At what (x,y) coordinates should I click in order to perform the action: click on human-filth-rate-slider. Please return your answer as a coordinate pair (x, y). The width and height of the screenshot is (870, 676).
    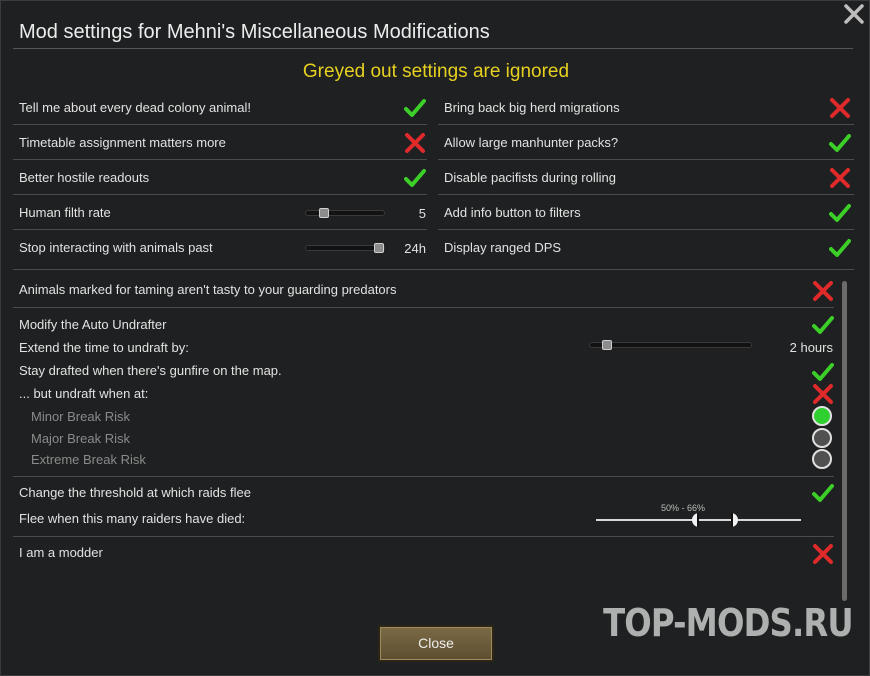
    Looking at the image, I should click on (345, 213).